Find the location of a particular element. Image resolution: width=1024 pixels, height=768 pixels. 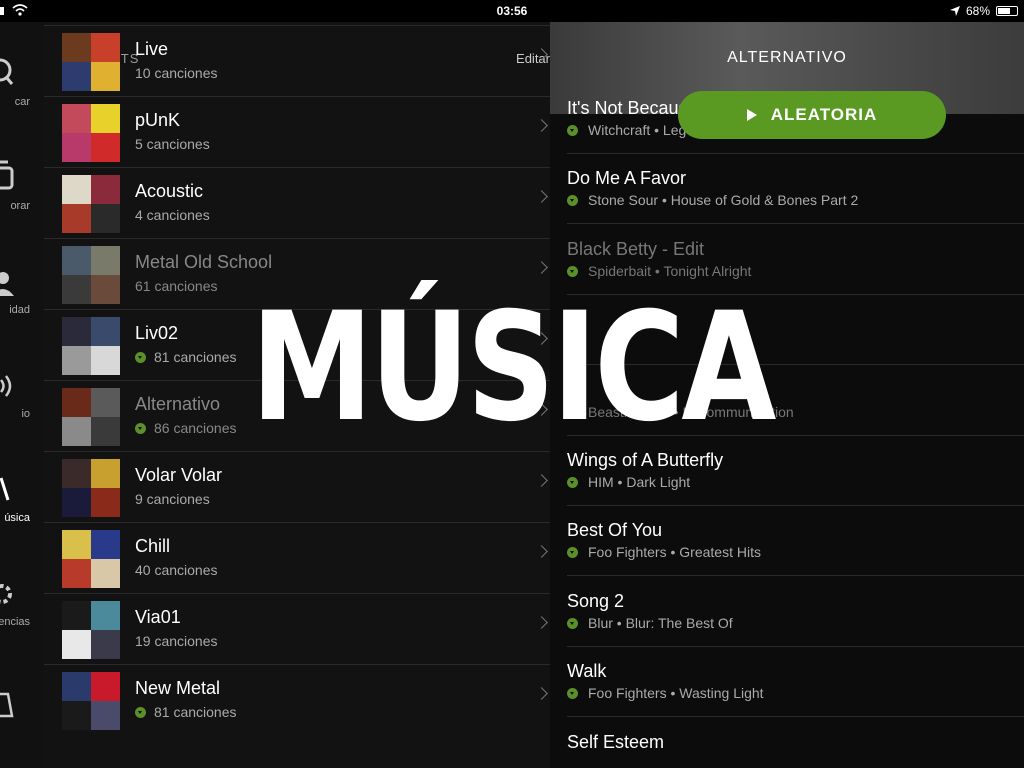

playlist-count-text: 9 canciones is located at coordinates (172, 499).